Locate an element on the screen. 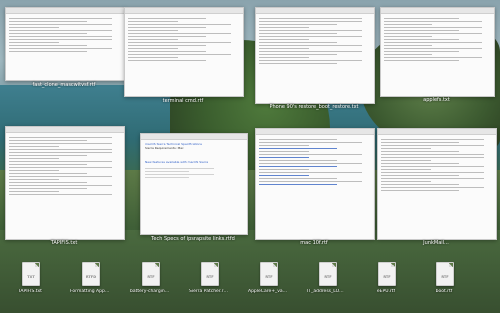  window-label: Tech Specs of ipsrapsite links.rtfd is located at coordinates (193, 239).